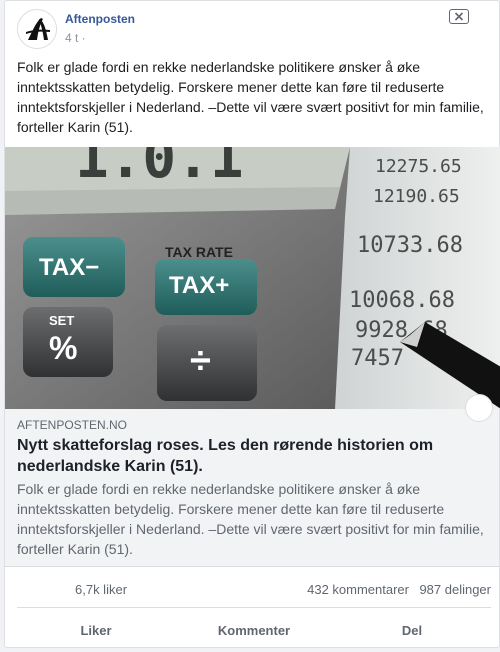 This screenshot has width=500, height=652. Describe the element at coordinates (100, 19) in the screenshot. I see `page-name-link: Aftenposten` at that location.